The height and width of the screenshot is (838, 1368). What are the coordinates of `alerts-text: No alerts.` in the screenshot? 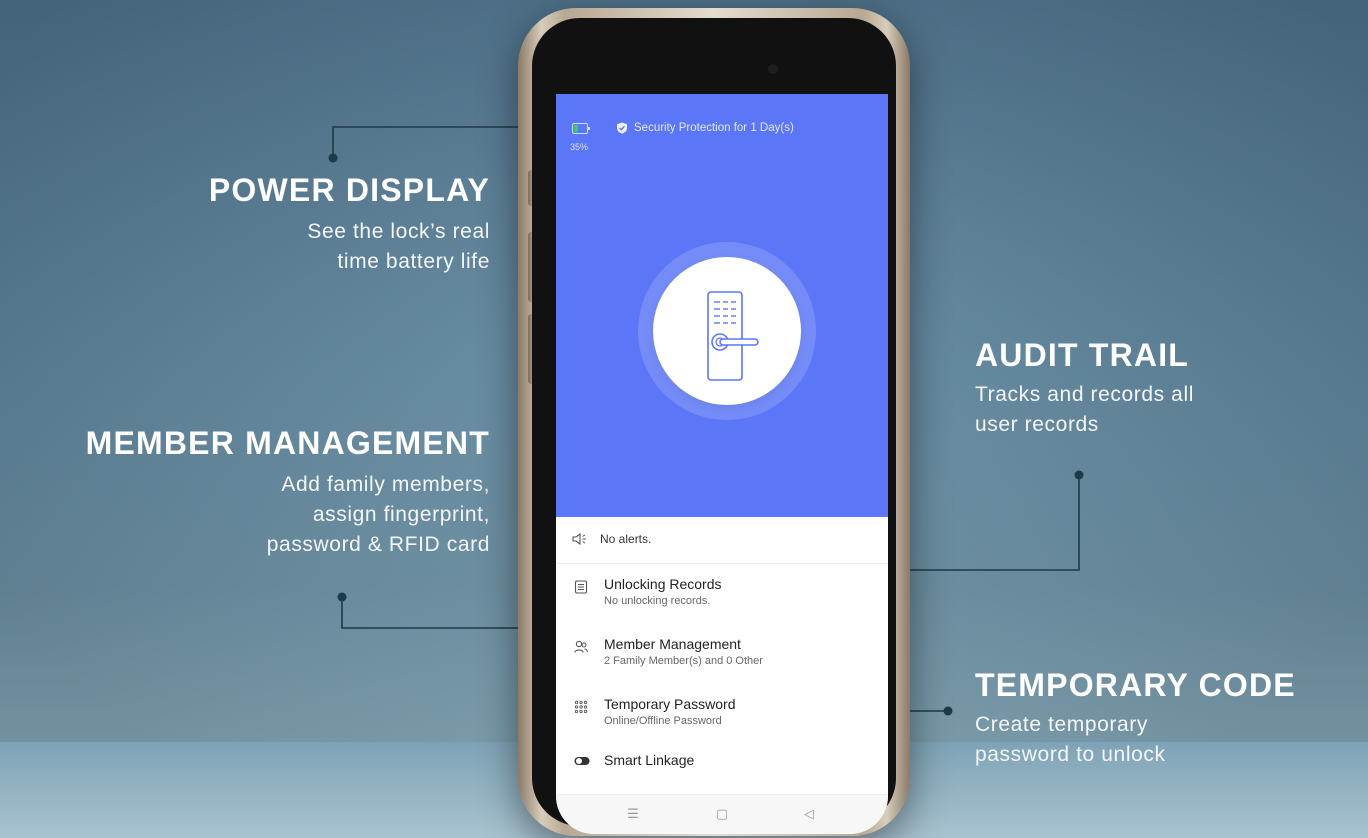 It's located at (626, 539).